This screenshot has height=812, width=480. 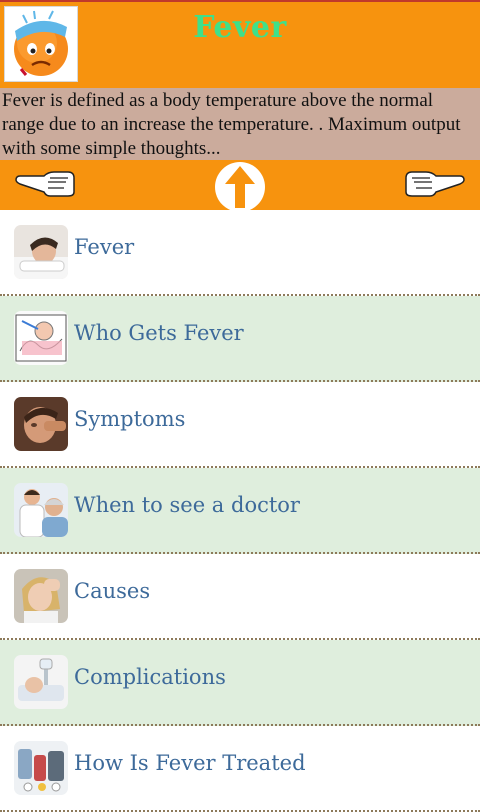 What do you see at coordinates (41, 424) in the screenshot?
I see `sick-man-thumbnail` at bounding box center [41, 424].